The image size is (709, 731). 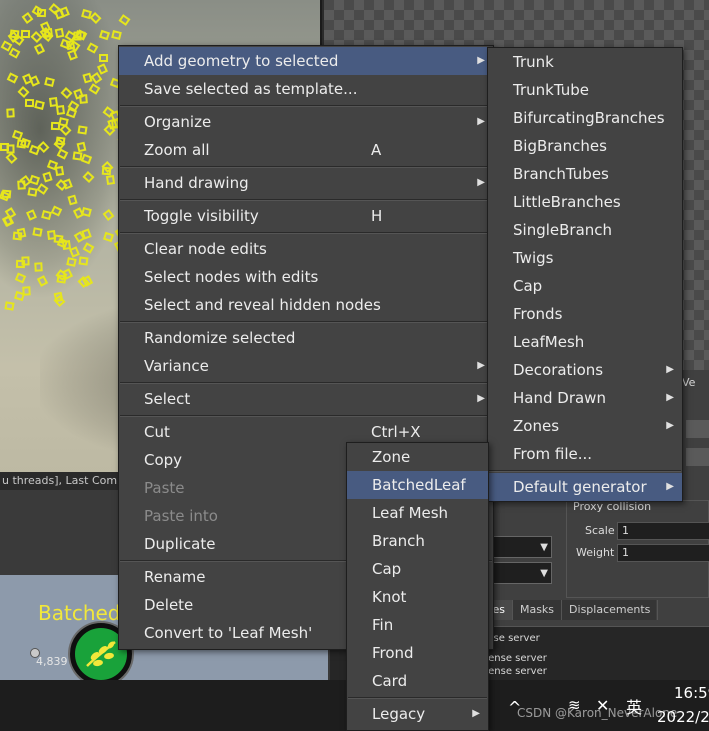 I want to click on menu-item-label: Copy, so click(x=163, y=460).